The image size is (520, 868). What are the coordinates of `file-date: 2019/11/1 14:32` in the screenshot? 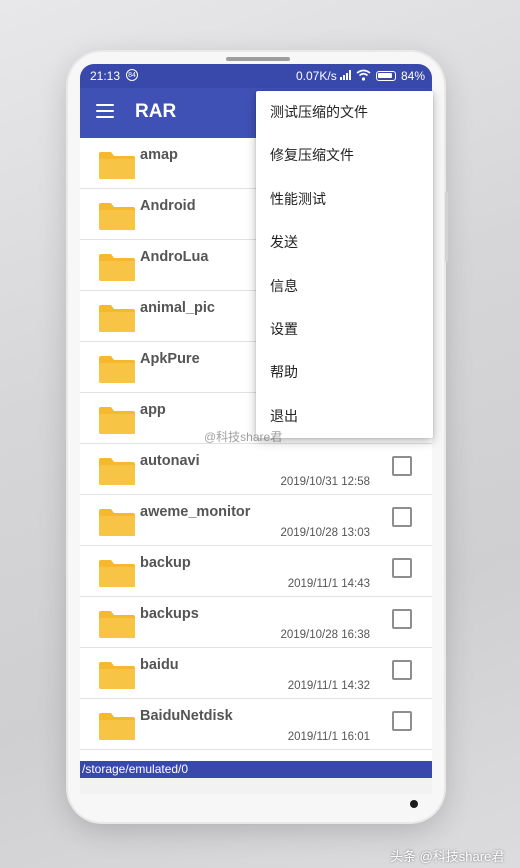 It's located at (328, 686).